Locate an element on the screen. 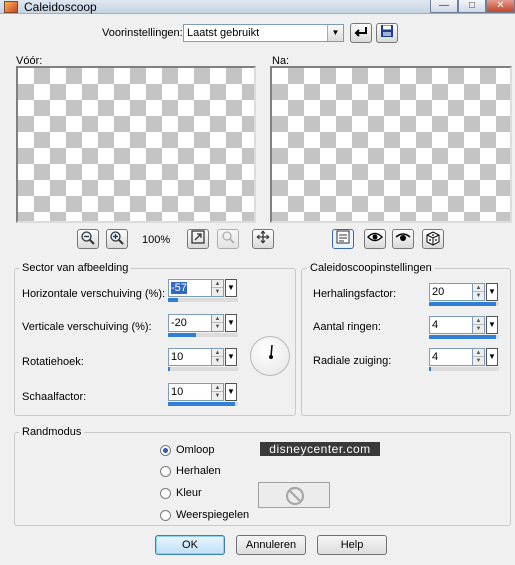 The image size is (515, 565). scale-slider is located at coordinates (203, 404).